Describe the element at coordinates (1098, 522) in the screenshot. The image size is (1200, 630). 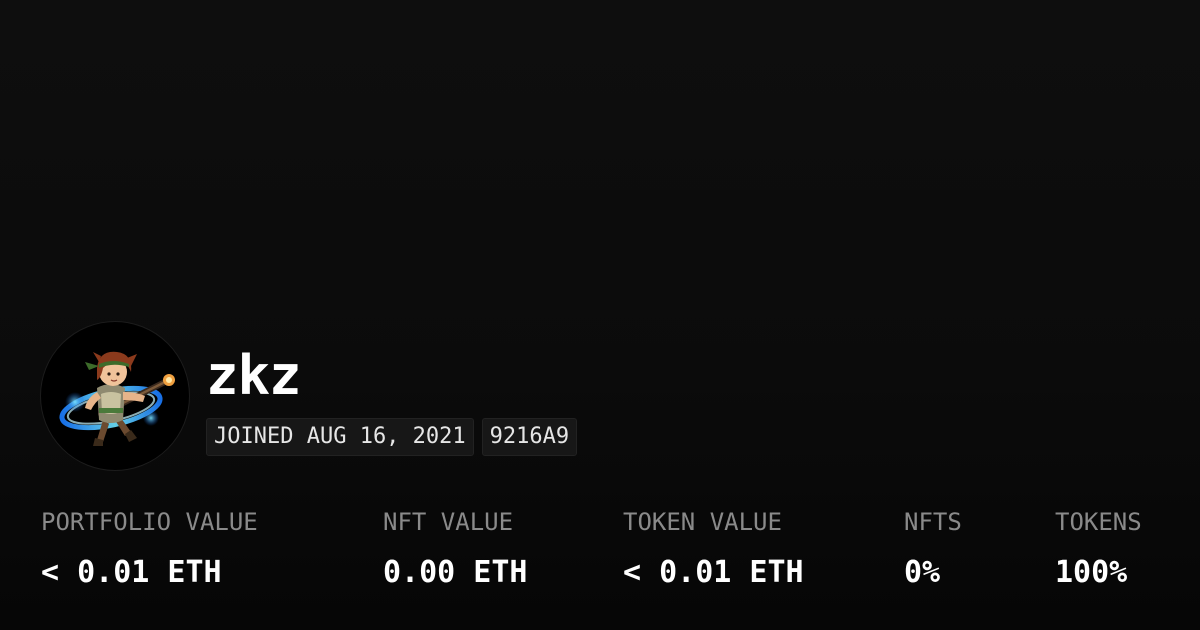
I see `stat-label: TOKENS` at that location.